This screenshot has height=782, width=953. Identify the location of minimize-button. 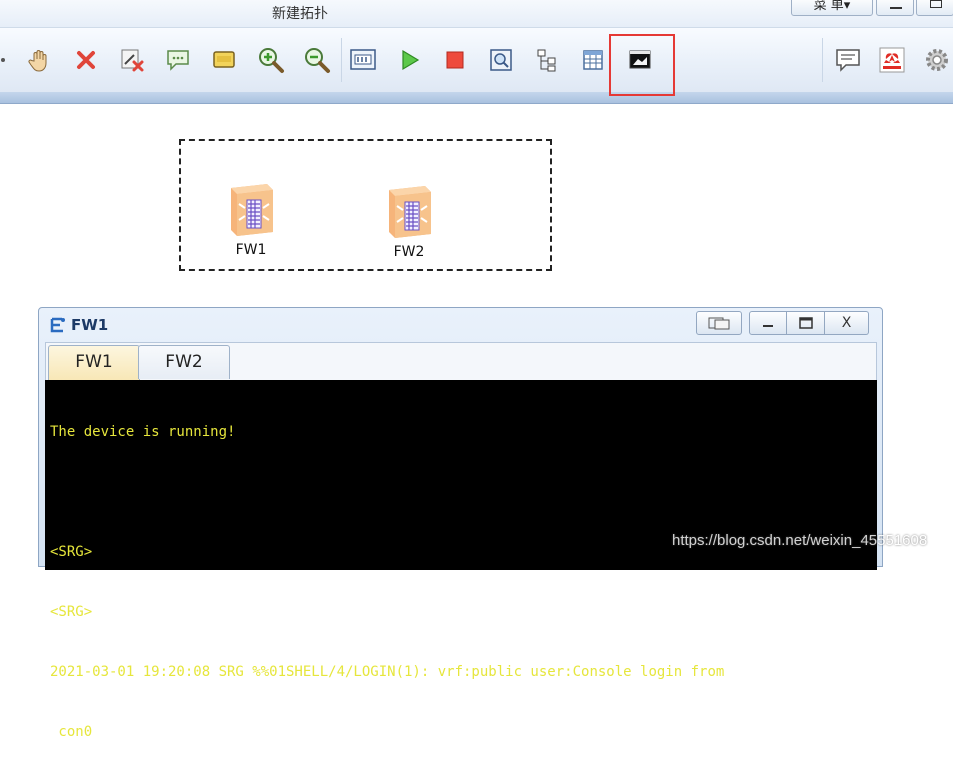
(895, 8).